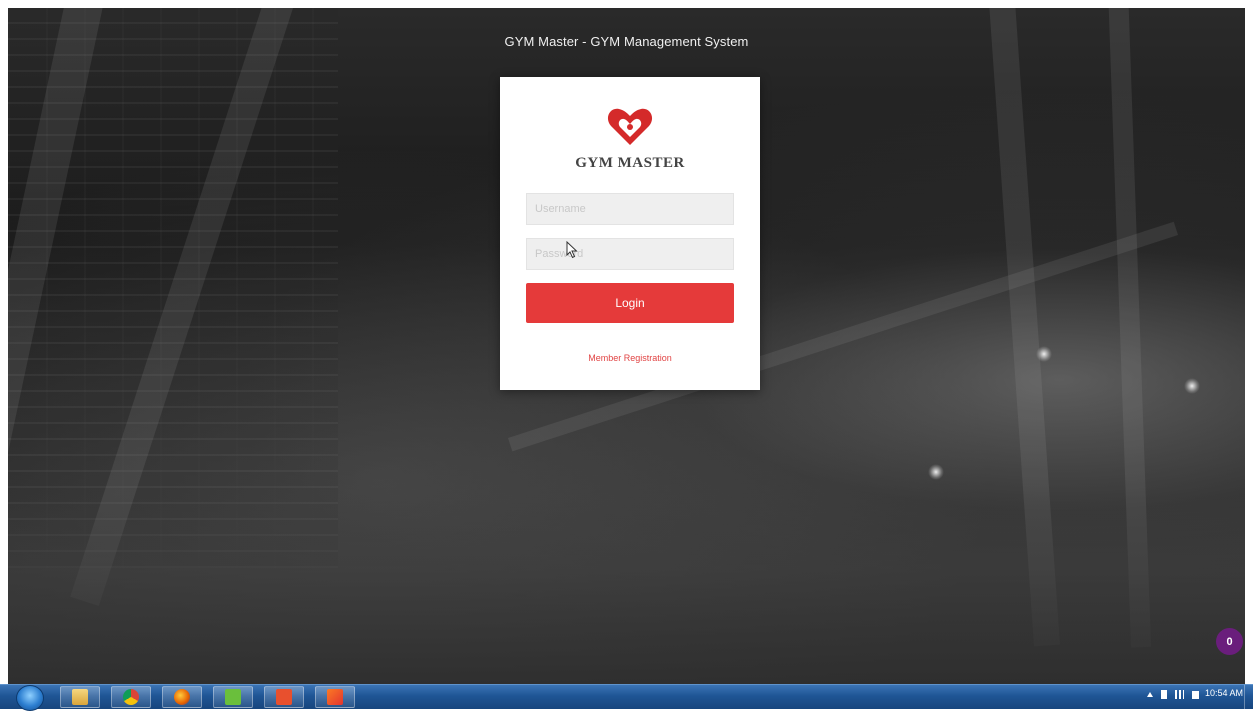 This screenshot has height=711, width=1253. I want to click on chrome-icon, so click(131, 697).